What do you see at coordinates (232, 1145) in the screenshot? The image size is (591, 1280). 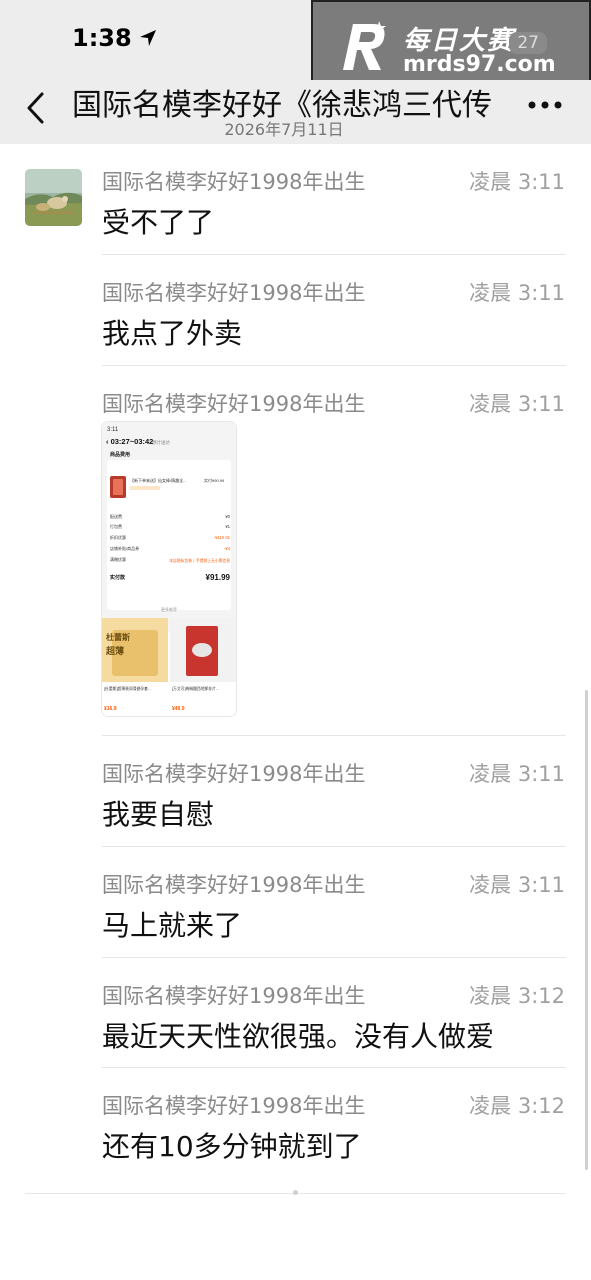 I see `message-text: 还有10多分钟就到了` at bounding box center [232, 1145].